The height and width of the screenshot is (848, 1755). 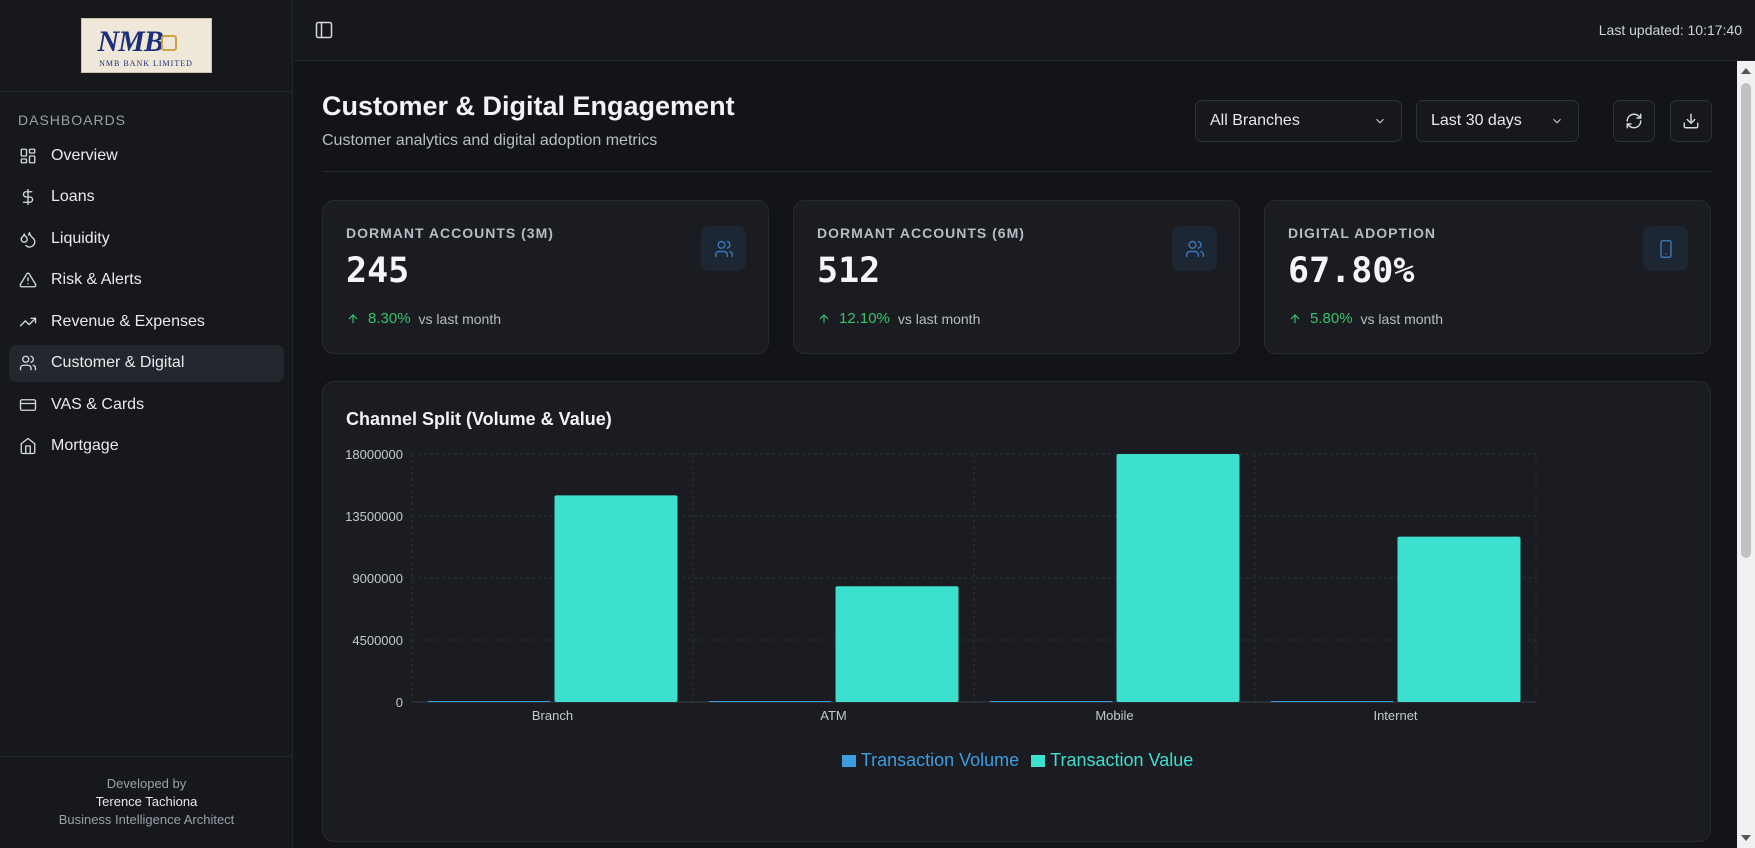 What do you see at coordinates (146, 783) in the screenshot?
I see `footer-developed-by: Developed by` at bounding box center [146, 783].